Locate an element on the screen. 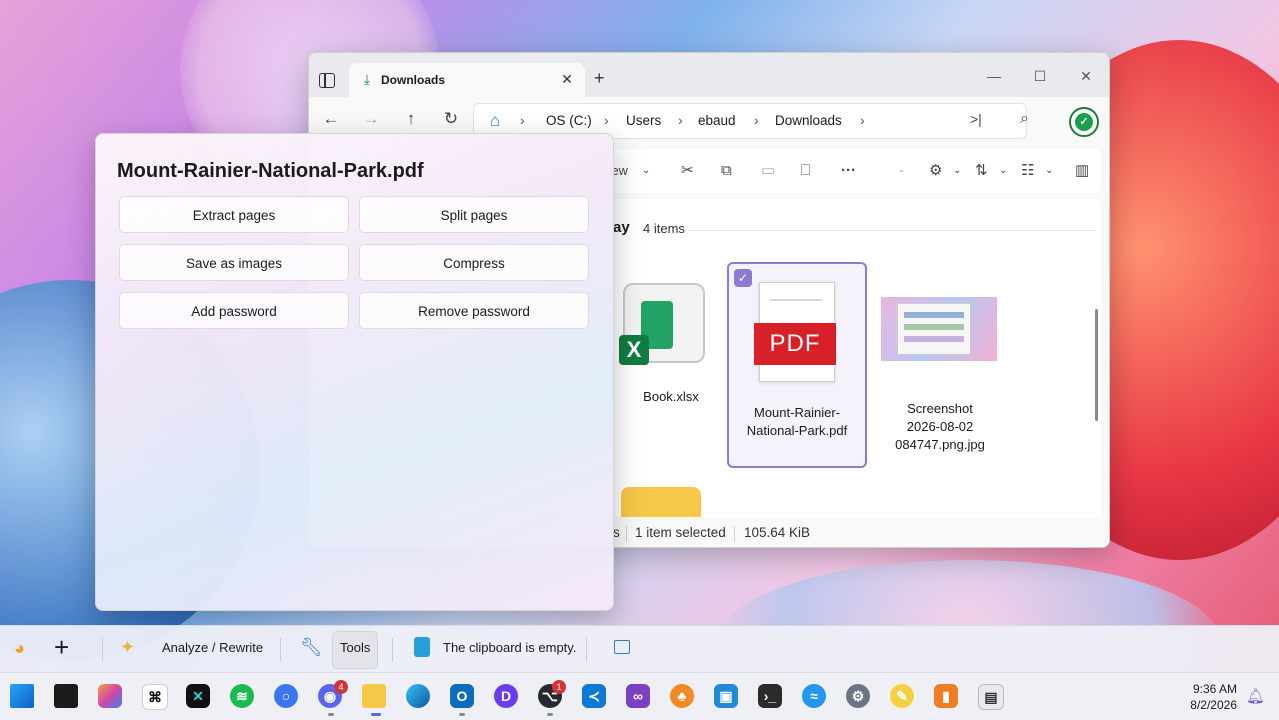  clock-date: 8/2/2026 is located at coordinates (1213, 705).